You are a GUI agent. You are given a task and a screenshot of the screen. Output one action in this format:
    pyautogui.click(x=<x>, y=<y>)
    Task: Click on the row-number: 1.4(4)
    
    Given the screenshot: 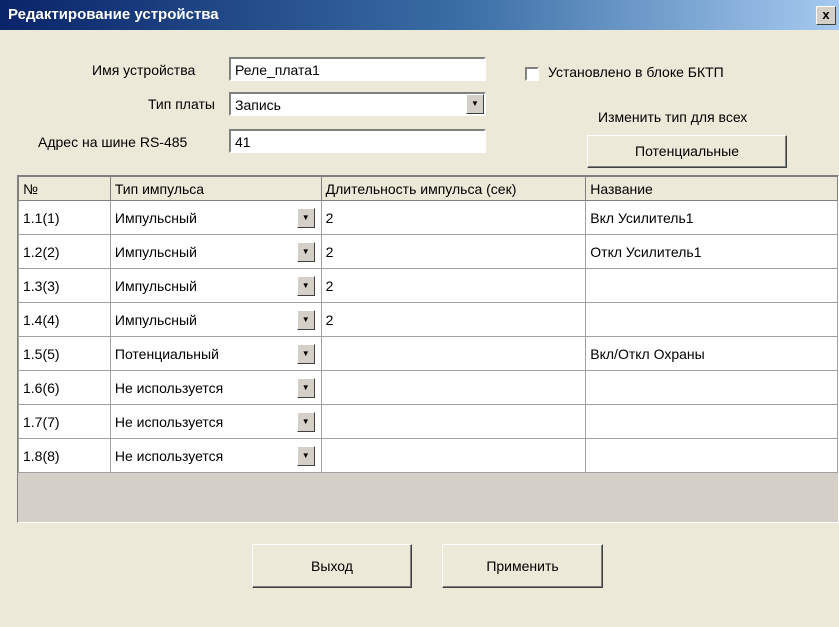 What is the action you would take?
    pyautogui.click(x=64, y=319)
    